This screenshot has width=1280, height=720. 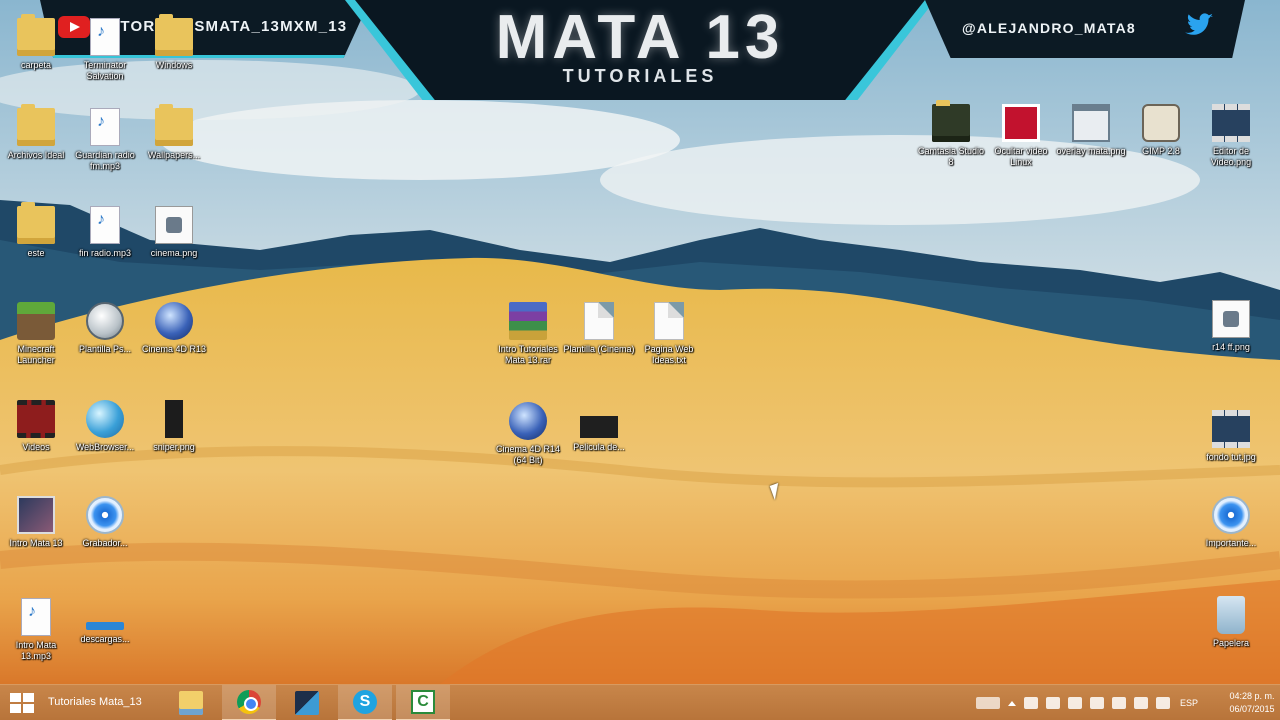 I want to click on desktop-icon-0: carpeta, so click(x=36, y=42).